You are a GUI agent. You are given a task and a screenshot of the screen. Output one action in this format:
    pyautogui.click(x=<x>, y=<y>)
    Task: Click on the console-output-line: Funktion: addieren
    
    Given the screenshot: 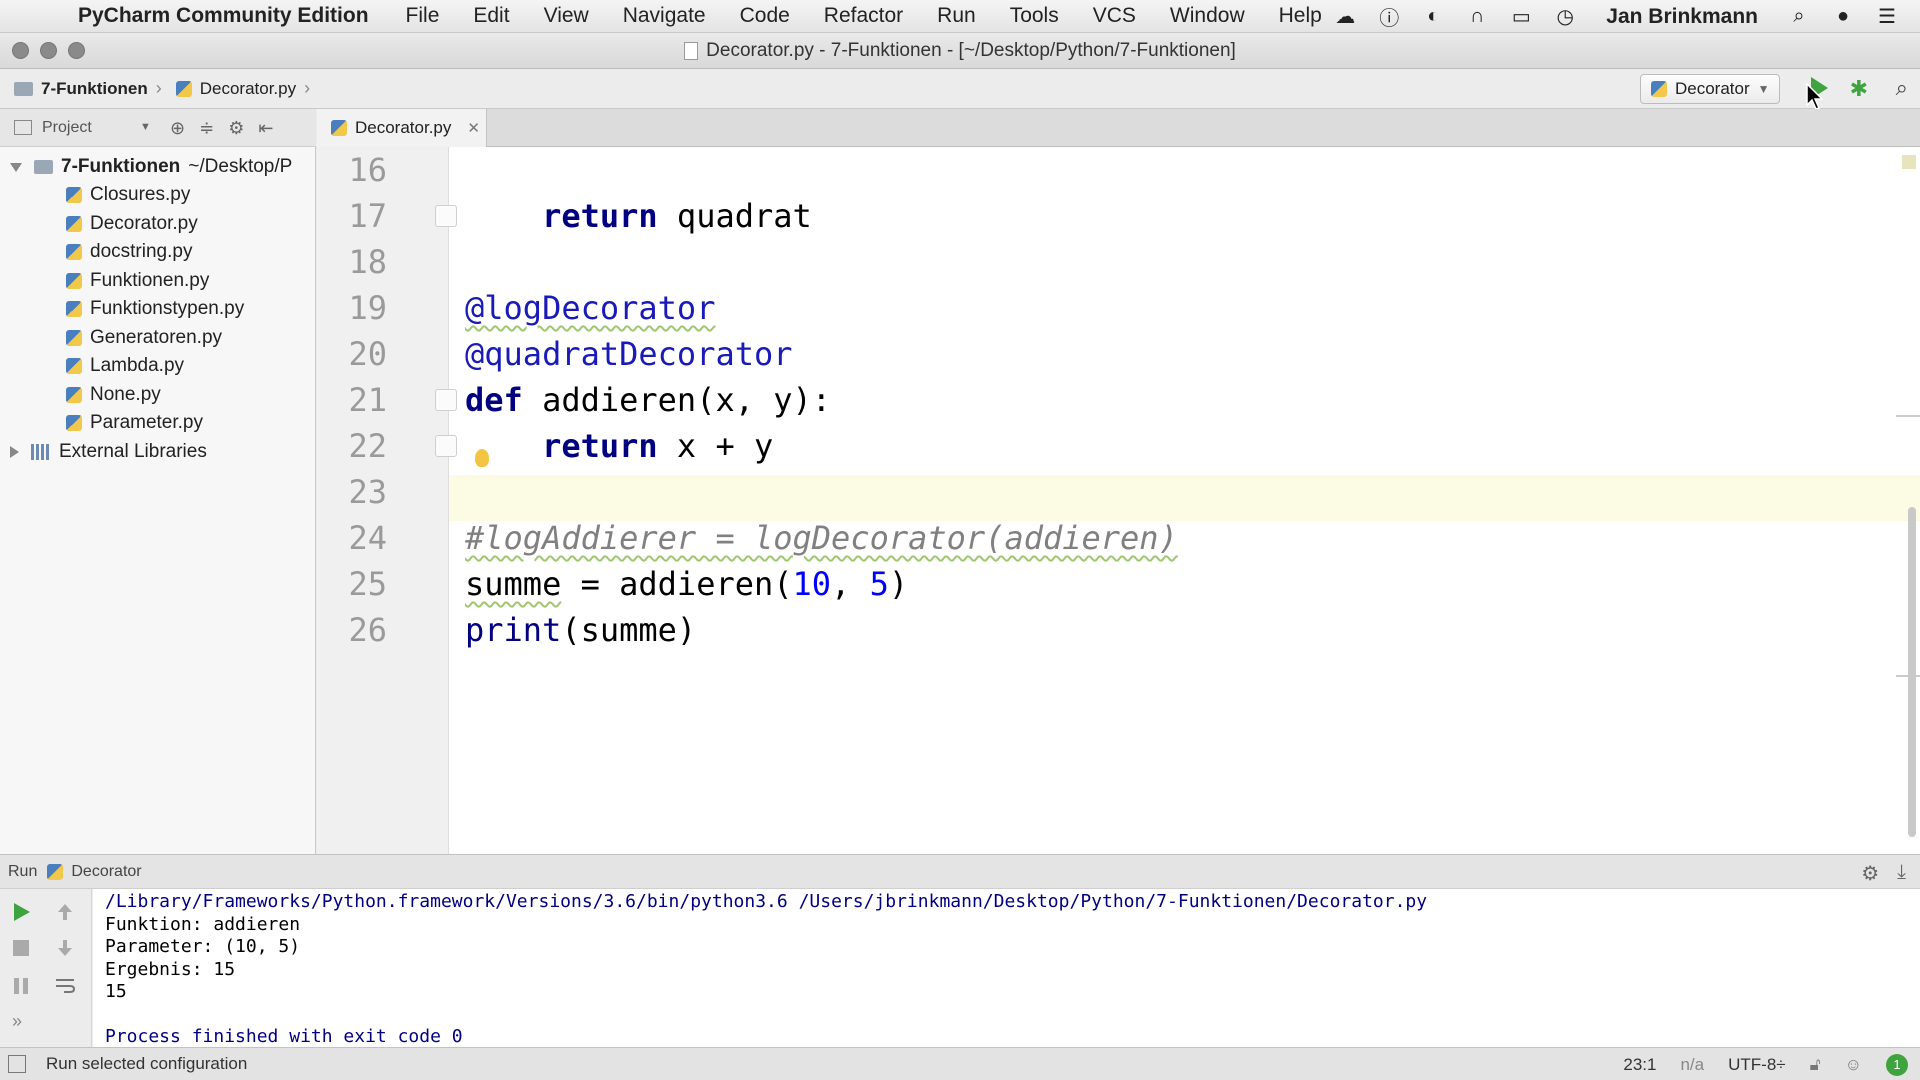 What is the action you would take?
    pyautogui.click(x=203, y=924)
    